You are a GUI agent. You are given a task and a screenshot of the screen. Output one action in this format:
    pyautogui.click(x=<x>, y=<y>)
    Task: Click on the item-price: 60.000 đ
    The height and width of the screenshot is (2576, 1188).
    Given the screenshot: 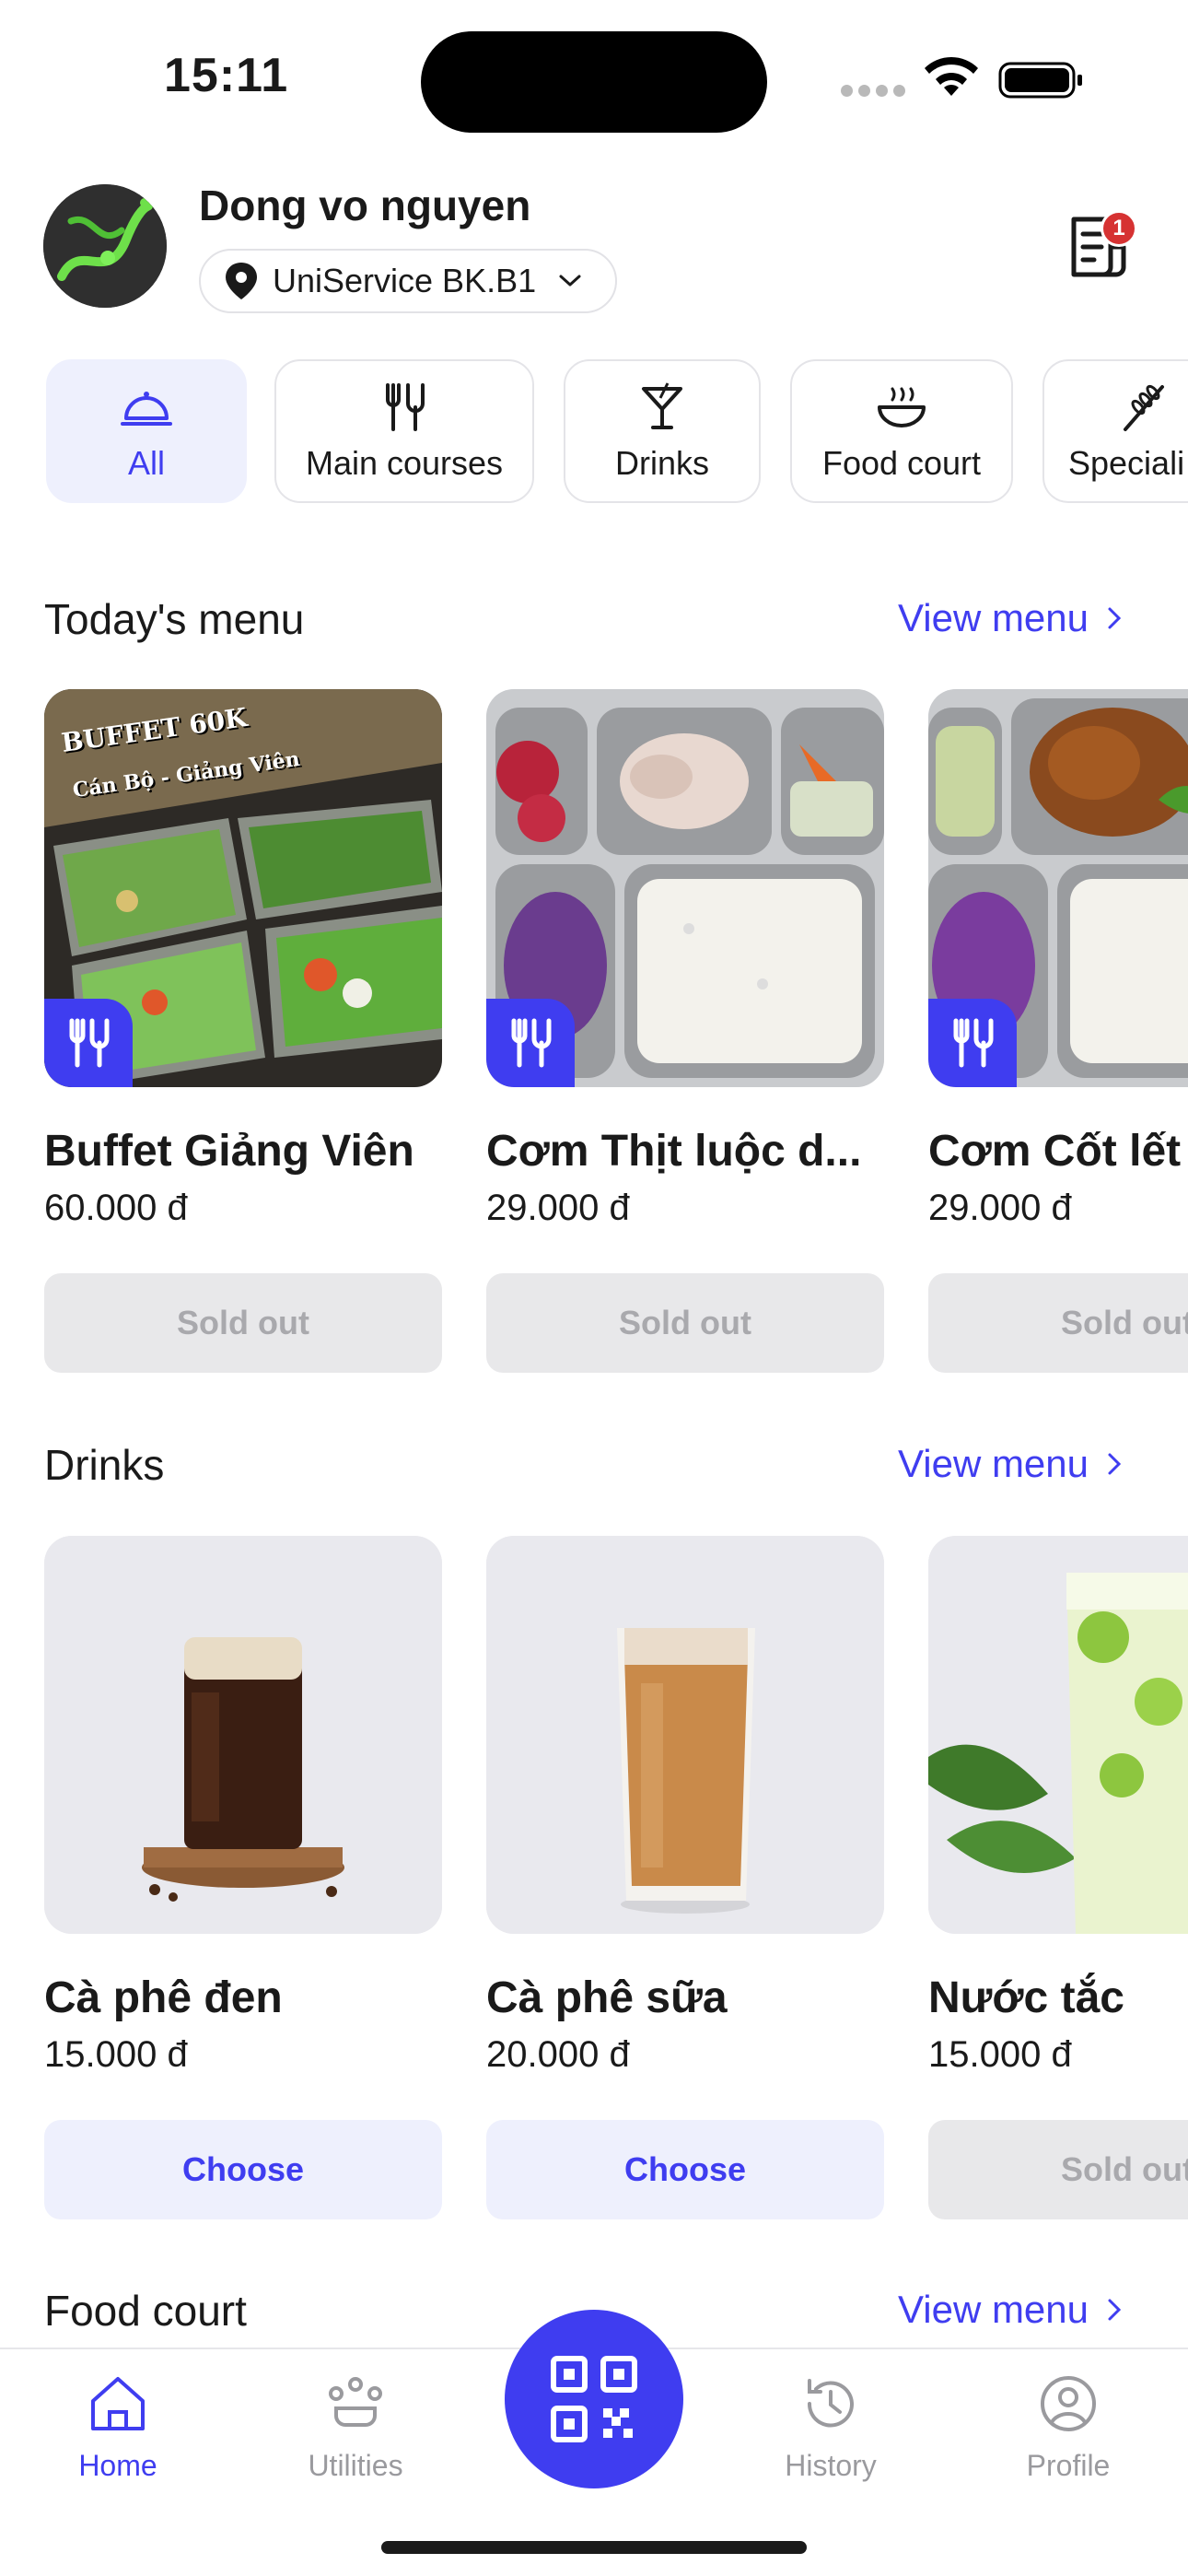 What is the action you would take?
    pyautogui.click(x=116, y=1208)
    